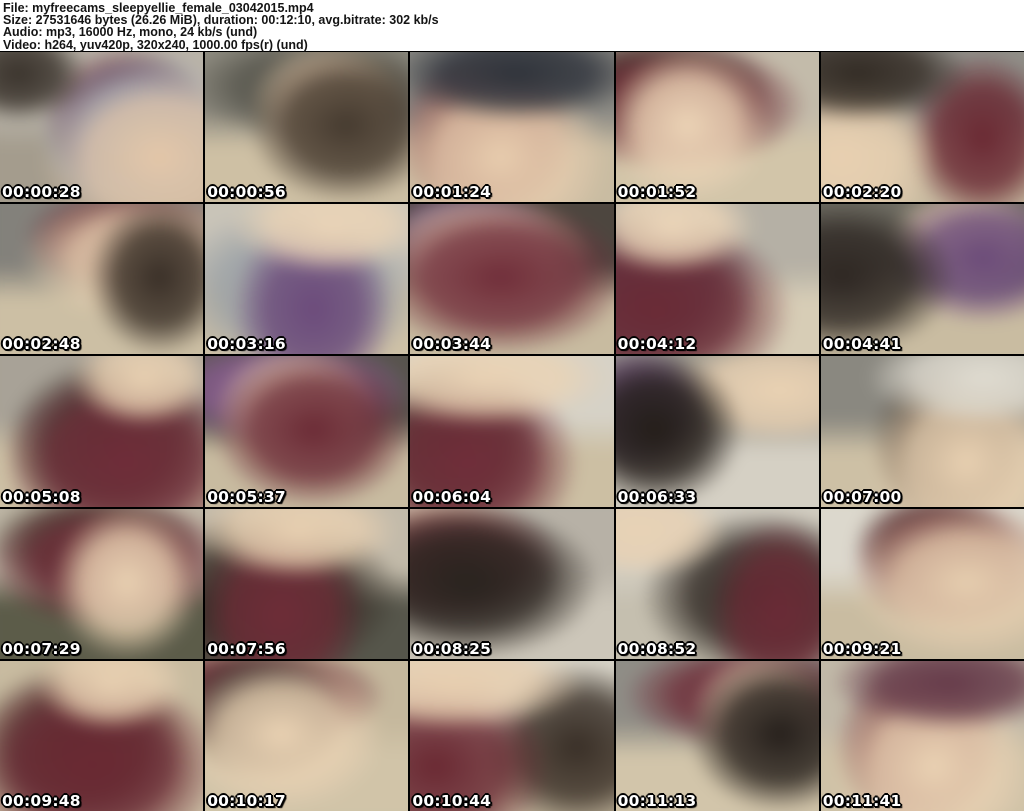 The width and height of the screenshot is (1024, 811). I want to click on timestamp-label: 00:06:04, so click(452, 496).